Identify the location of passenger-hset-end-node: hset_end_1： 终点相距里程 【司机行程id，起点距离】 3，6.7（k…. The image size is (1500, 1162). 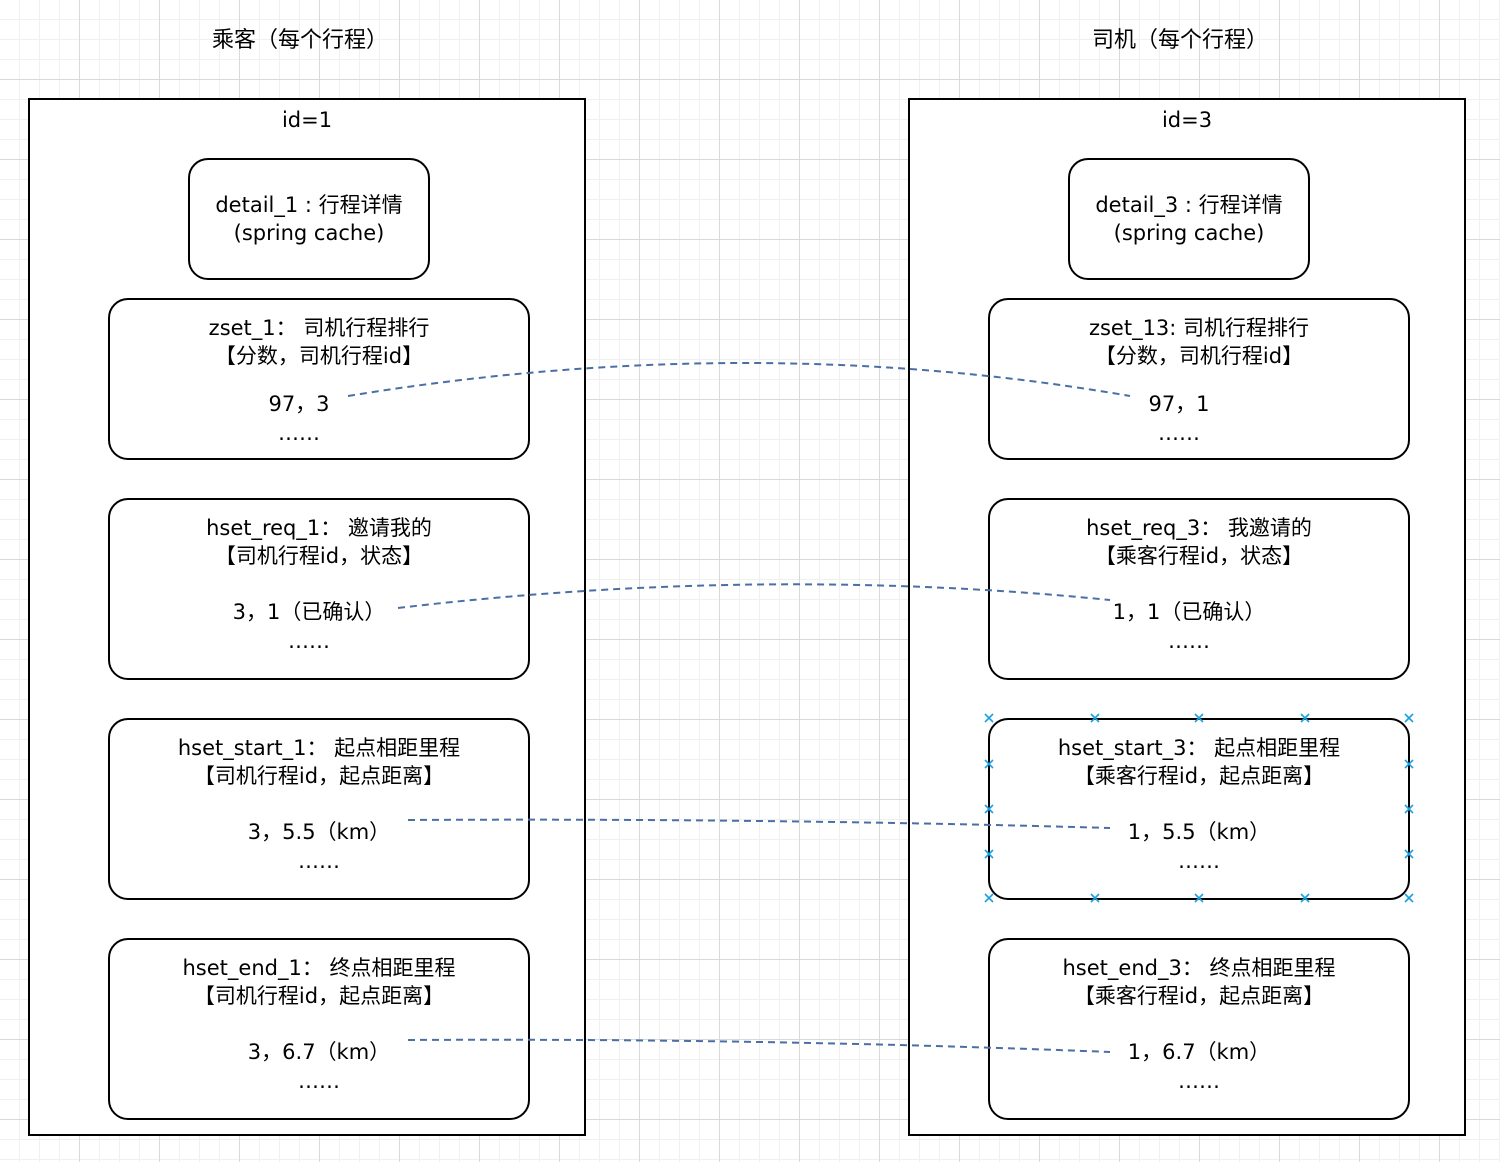
(319, 1029).